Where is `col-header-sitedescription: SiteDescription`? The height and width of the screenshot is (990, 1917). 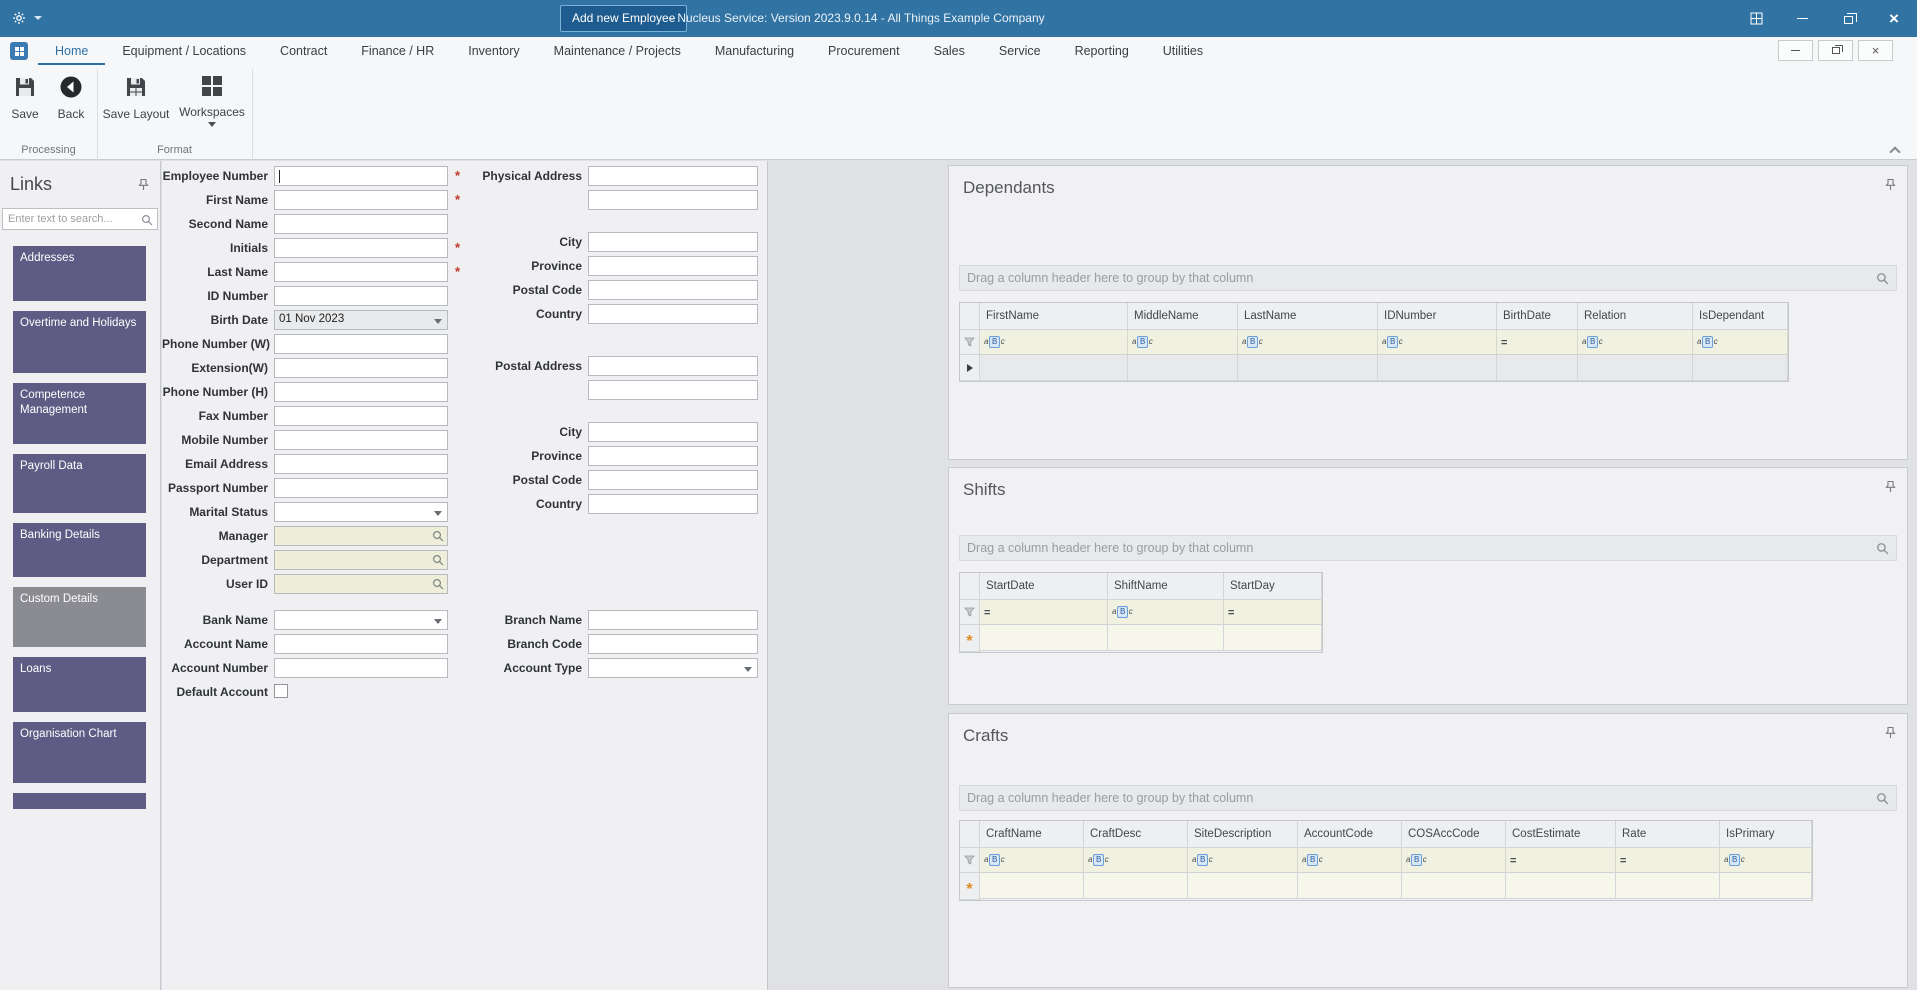 col-header-sitedescription: SiteDescription is located at coordinates (1243, 834).